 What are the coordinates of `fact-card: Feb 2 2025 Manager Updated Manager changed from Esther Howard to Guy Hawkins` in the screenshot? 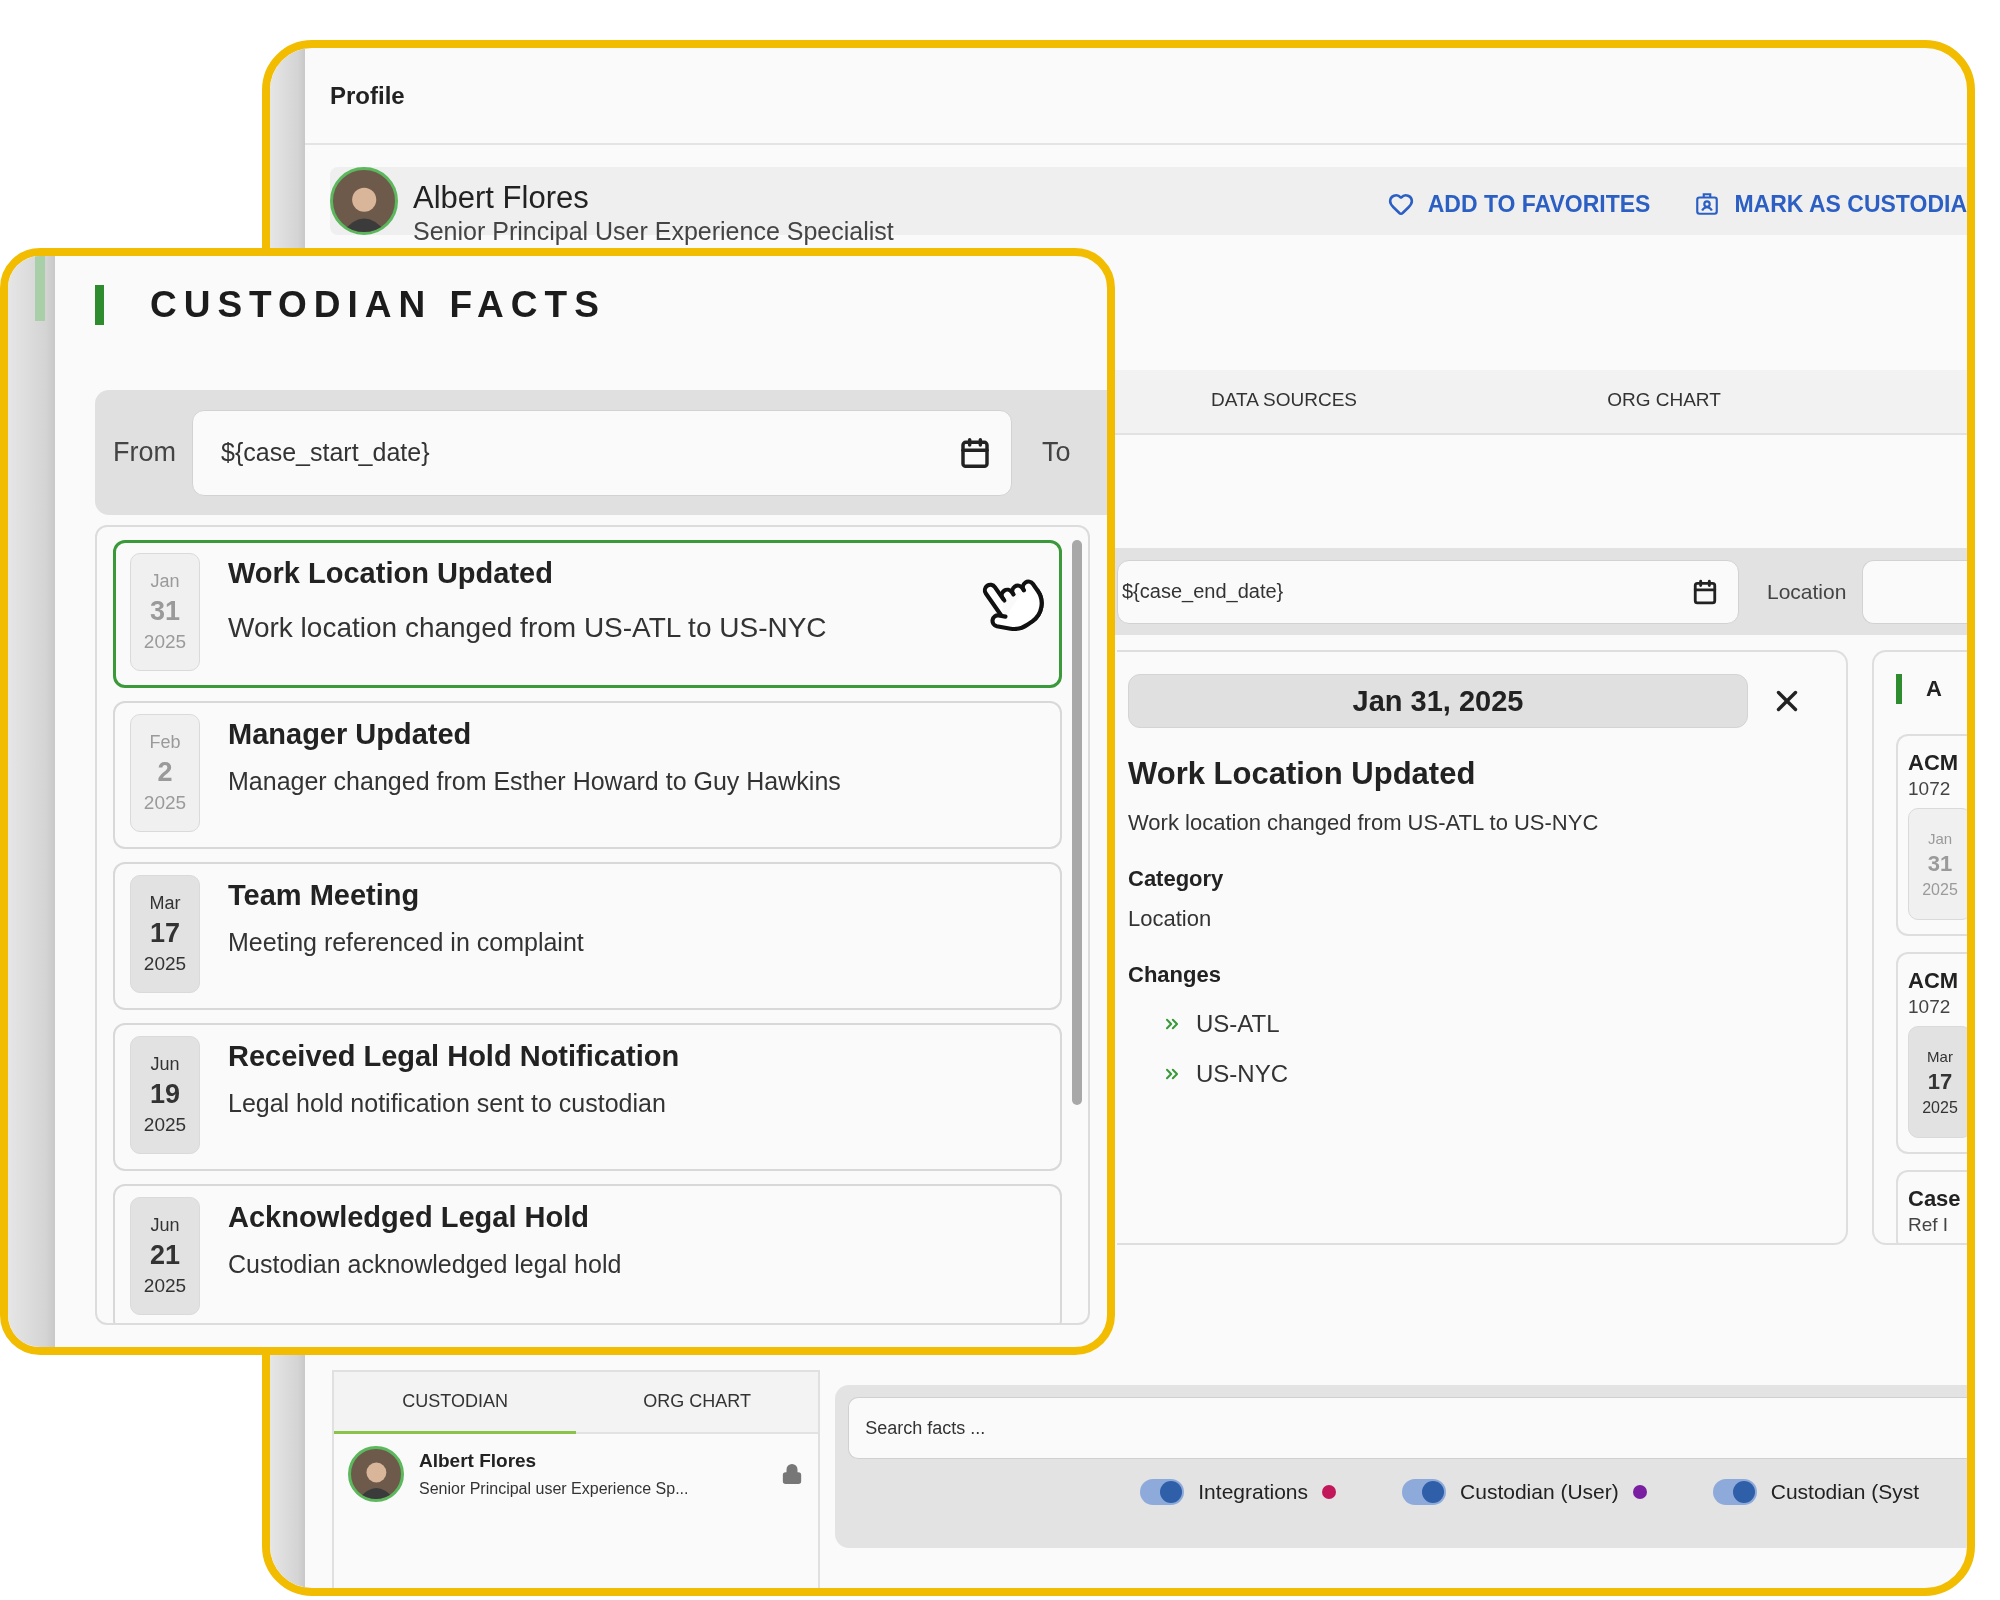 It's located at (587, 775).